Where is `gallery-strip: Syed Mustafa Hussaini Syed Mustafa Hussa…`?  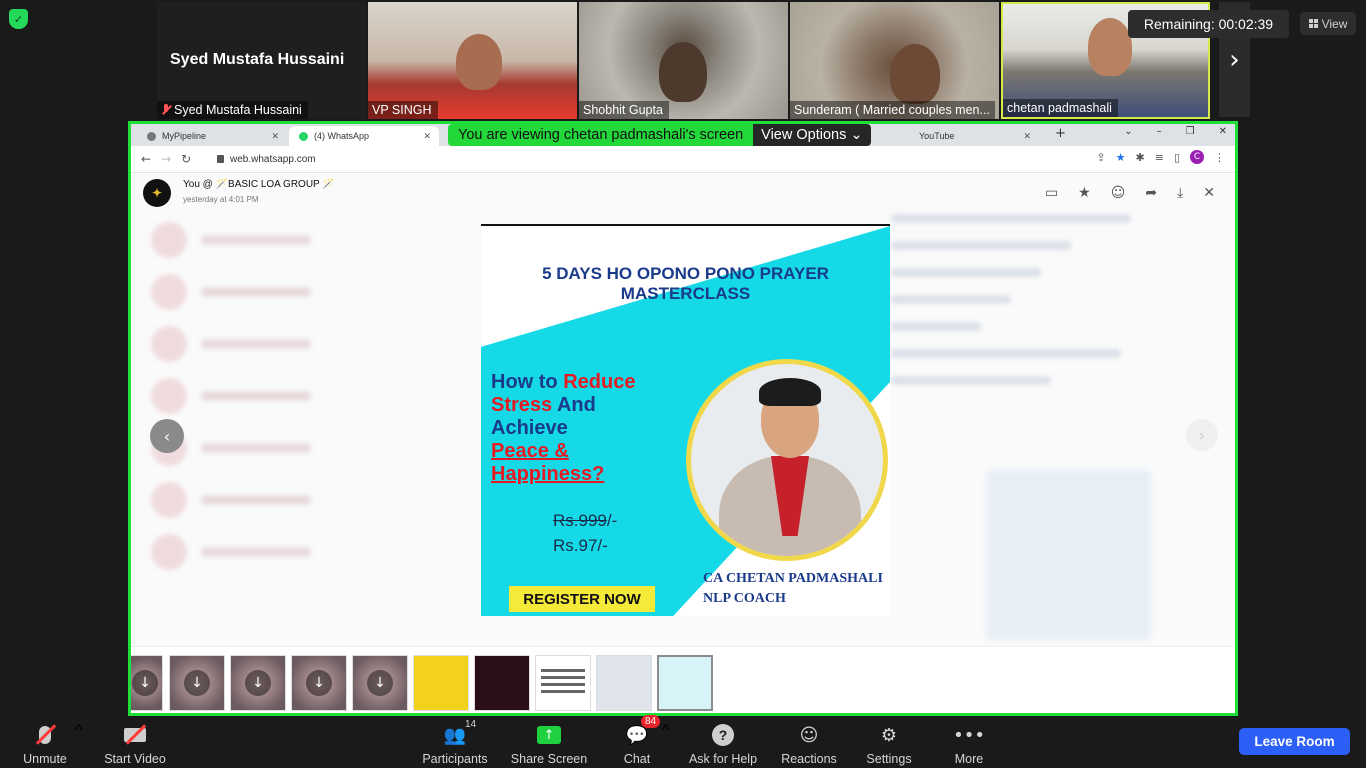 gallery-strip: Syed Mustafa Hussaini Syed Mustafa Hussa… is located at coordinates (683, 60).